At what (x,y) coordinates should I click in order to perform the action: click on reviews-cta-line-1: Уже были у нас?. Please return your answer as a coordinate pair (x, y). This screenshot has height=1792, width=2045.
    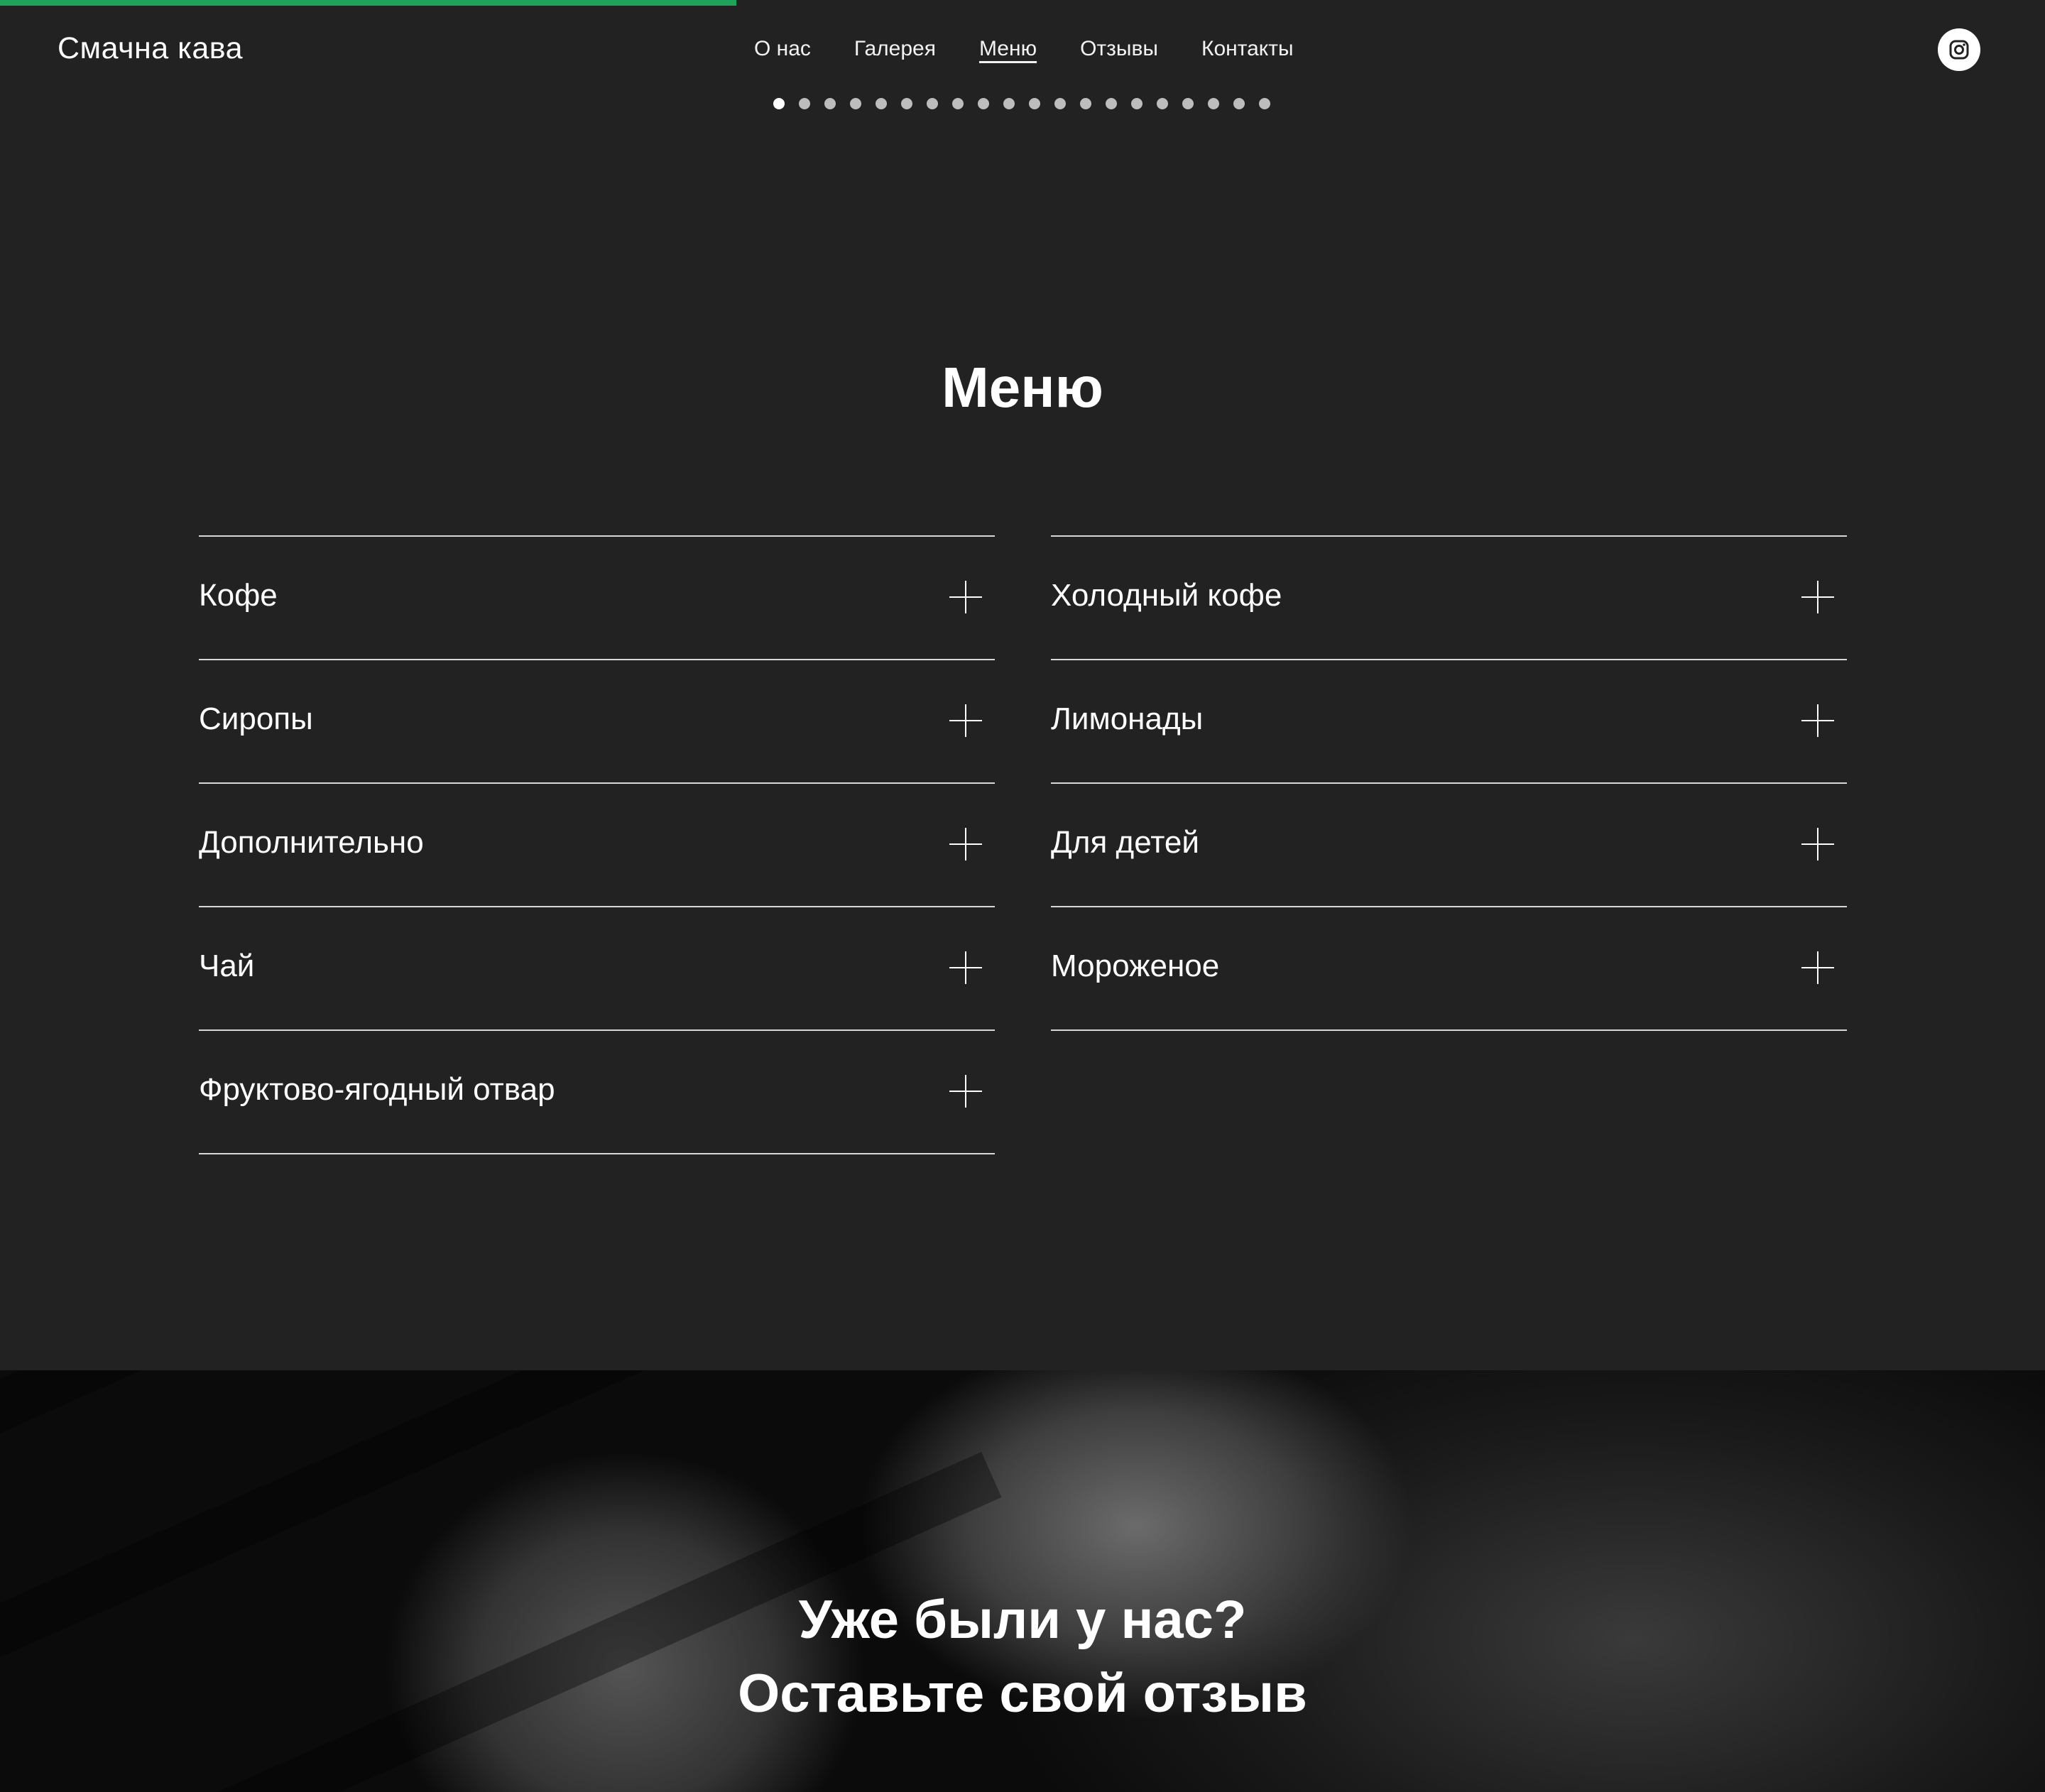
    Looking at the image, I should click on (1022, 1620).